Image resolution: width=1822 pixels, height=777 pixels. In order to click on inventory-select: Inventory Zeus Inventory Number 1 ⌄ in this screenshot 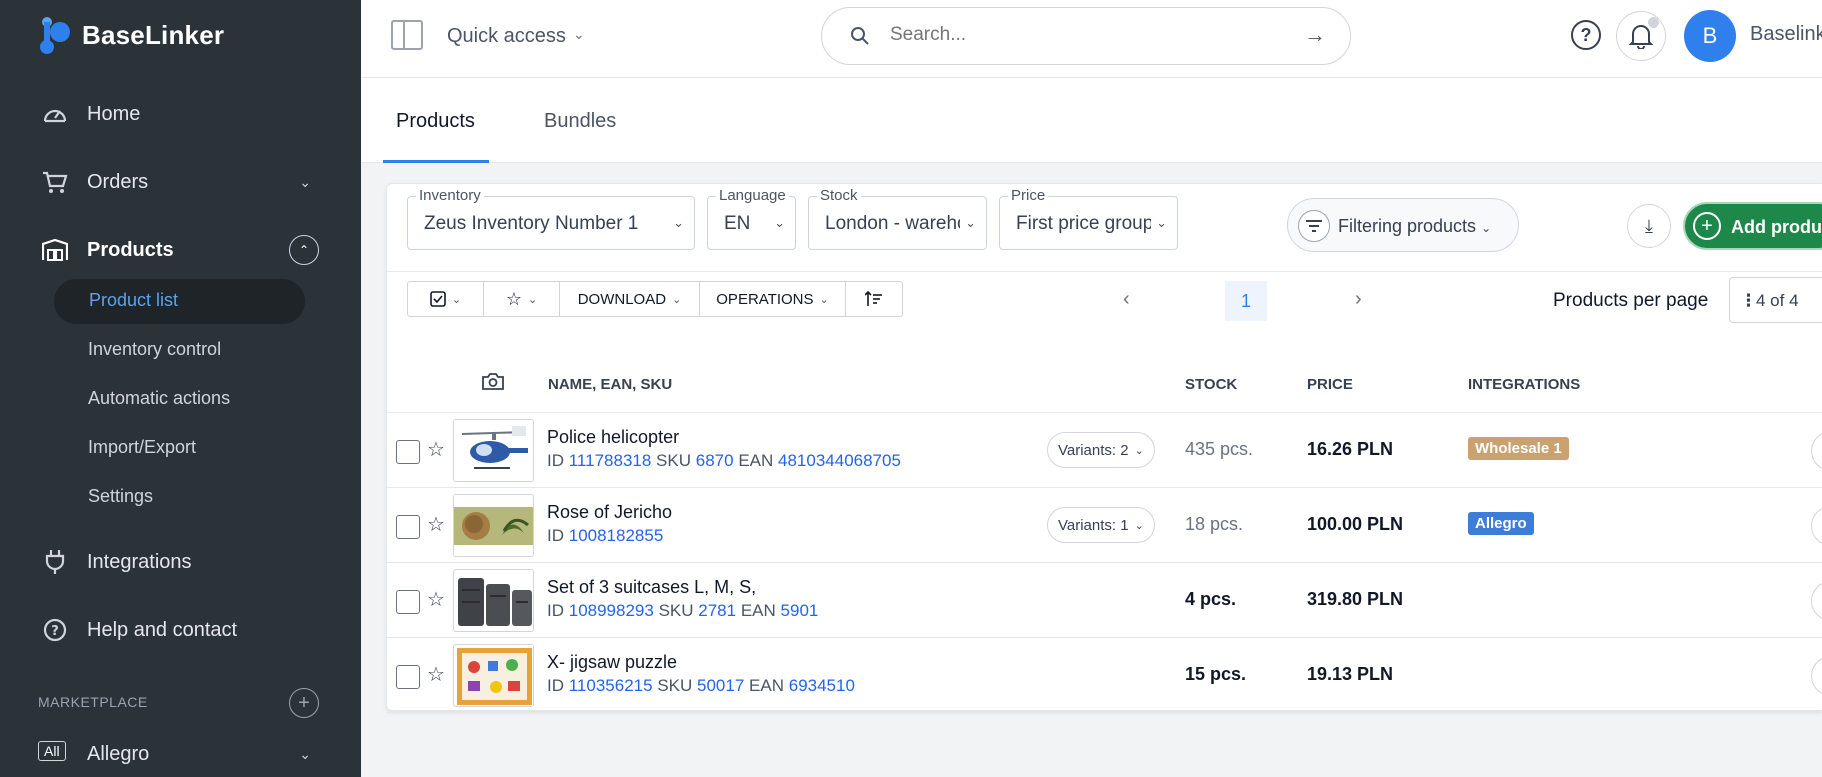, I will do `click(551, 218)`.